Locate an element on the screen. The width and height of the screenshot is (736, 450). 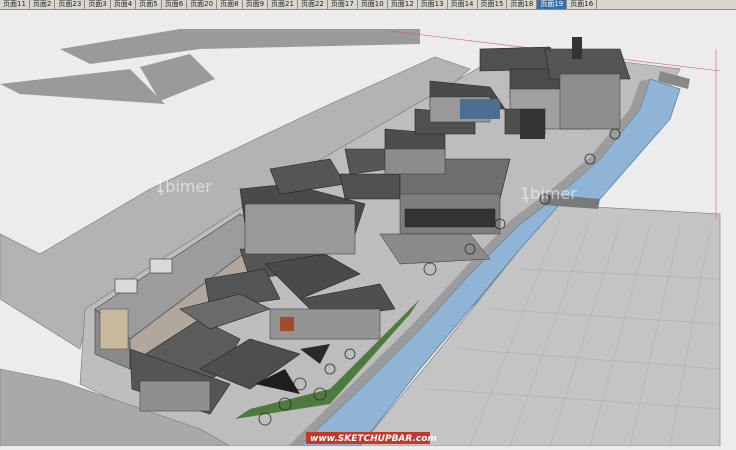
scene-tab: 页面16 is located at coordinates (582, 4).